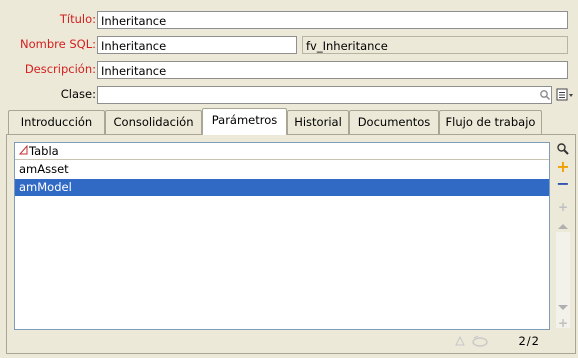 Image resolution: width=578 pixels, height=358 pixels. What do you see at coordinates (545, 95) in the screenshot?
I see `search-icon` at bounding box center [545, 95].